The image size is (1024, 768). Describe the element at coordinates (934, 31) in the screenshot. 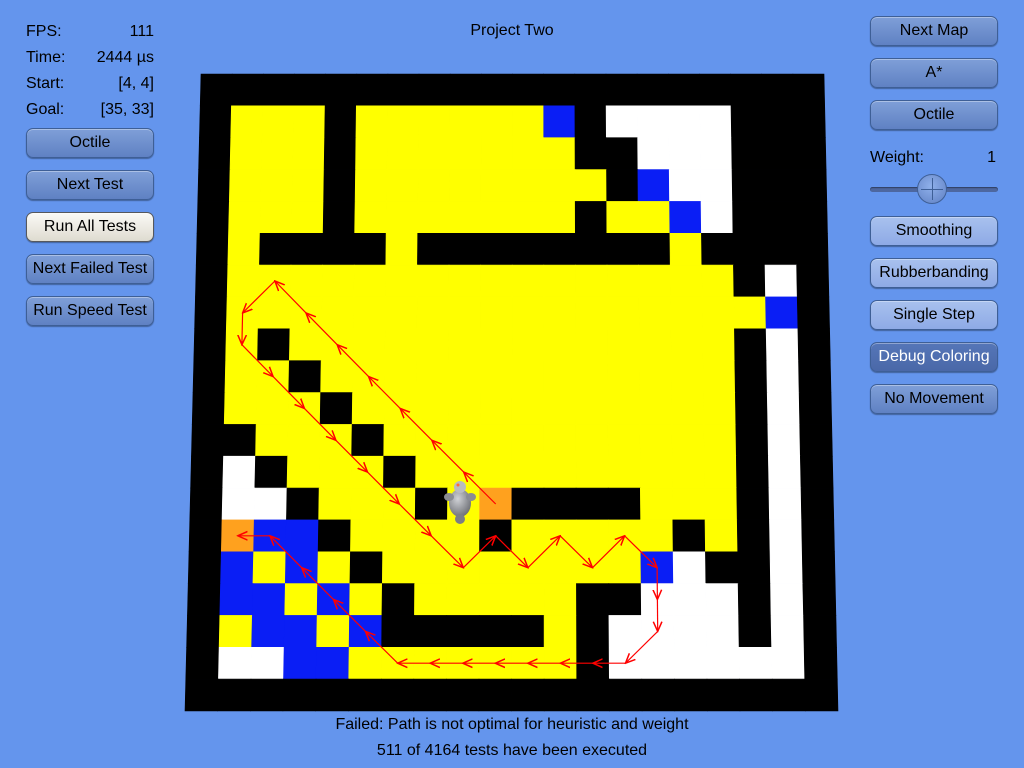

I see `next-map-button: Next Map` at that location.